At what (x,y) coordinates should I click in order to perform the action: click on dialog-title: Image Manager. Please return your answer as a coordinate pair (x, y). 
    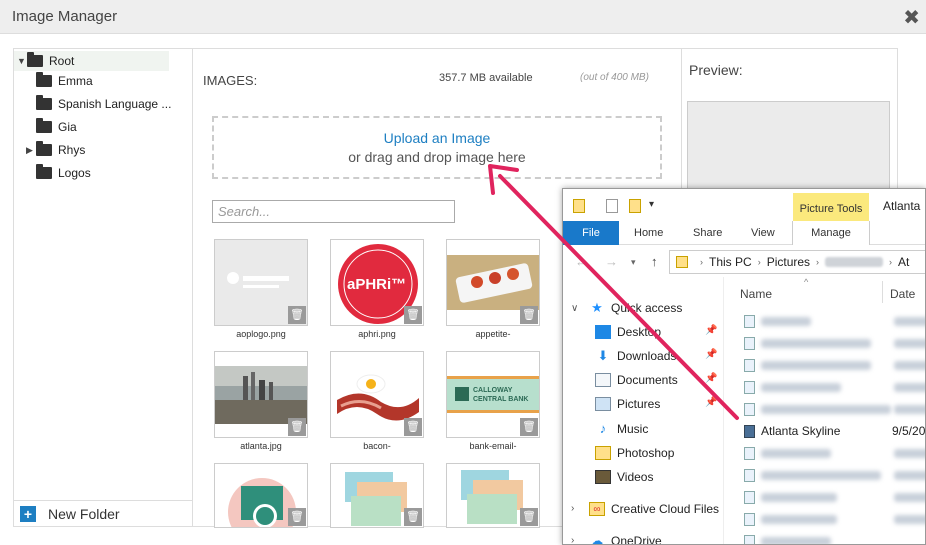
    Looking at the image, I should click on (65, 16).